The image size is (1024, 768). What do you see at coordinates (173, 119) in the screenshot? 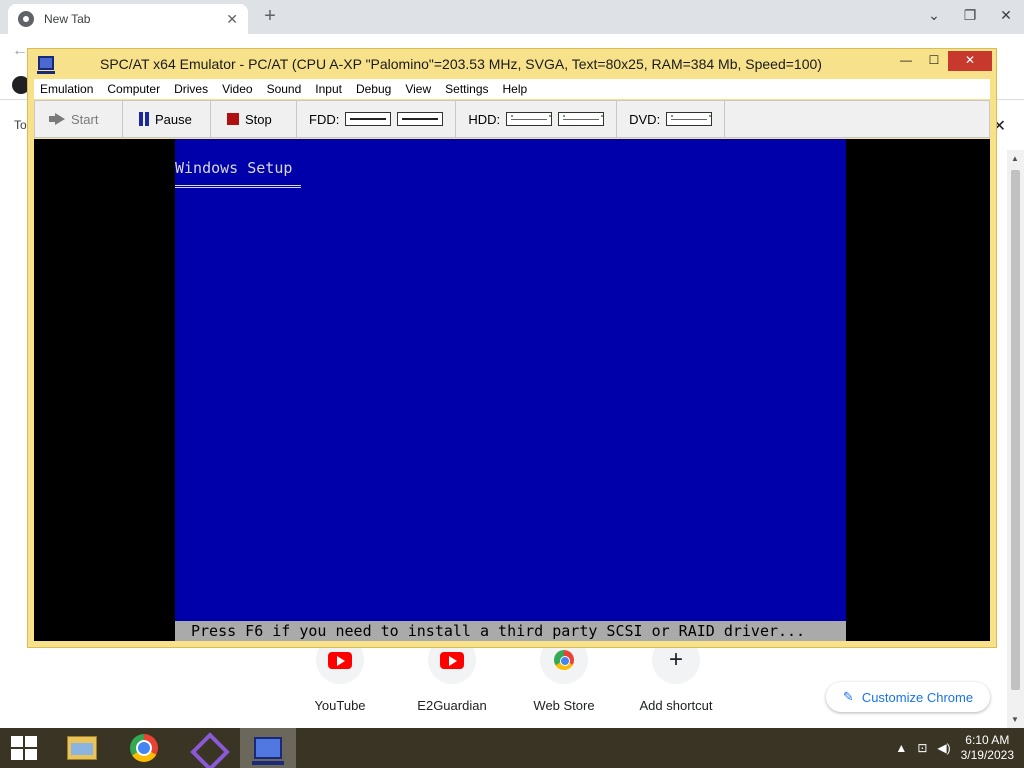
I see `pause-label: Pause` at bounding box center [173, 119].